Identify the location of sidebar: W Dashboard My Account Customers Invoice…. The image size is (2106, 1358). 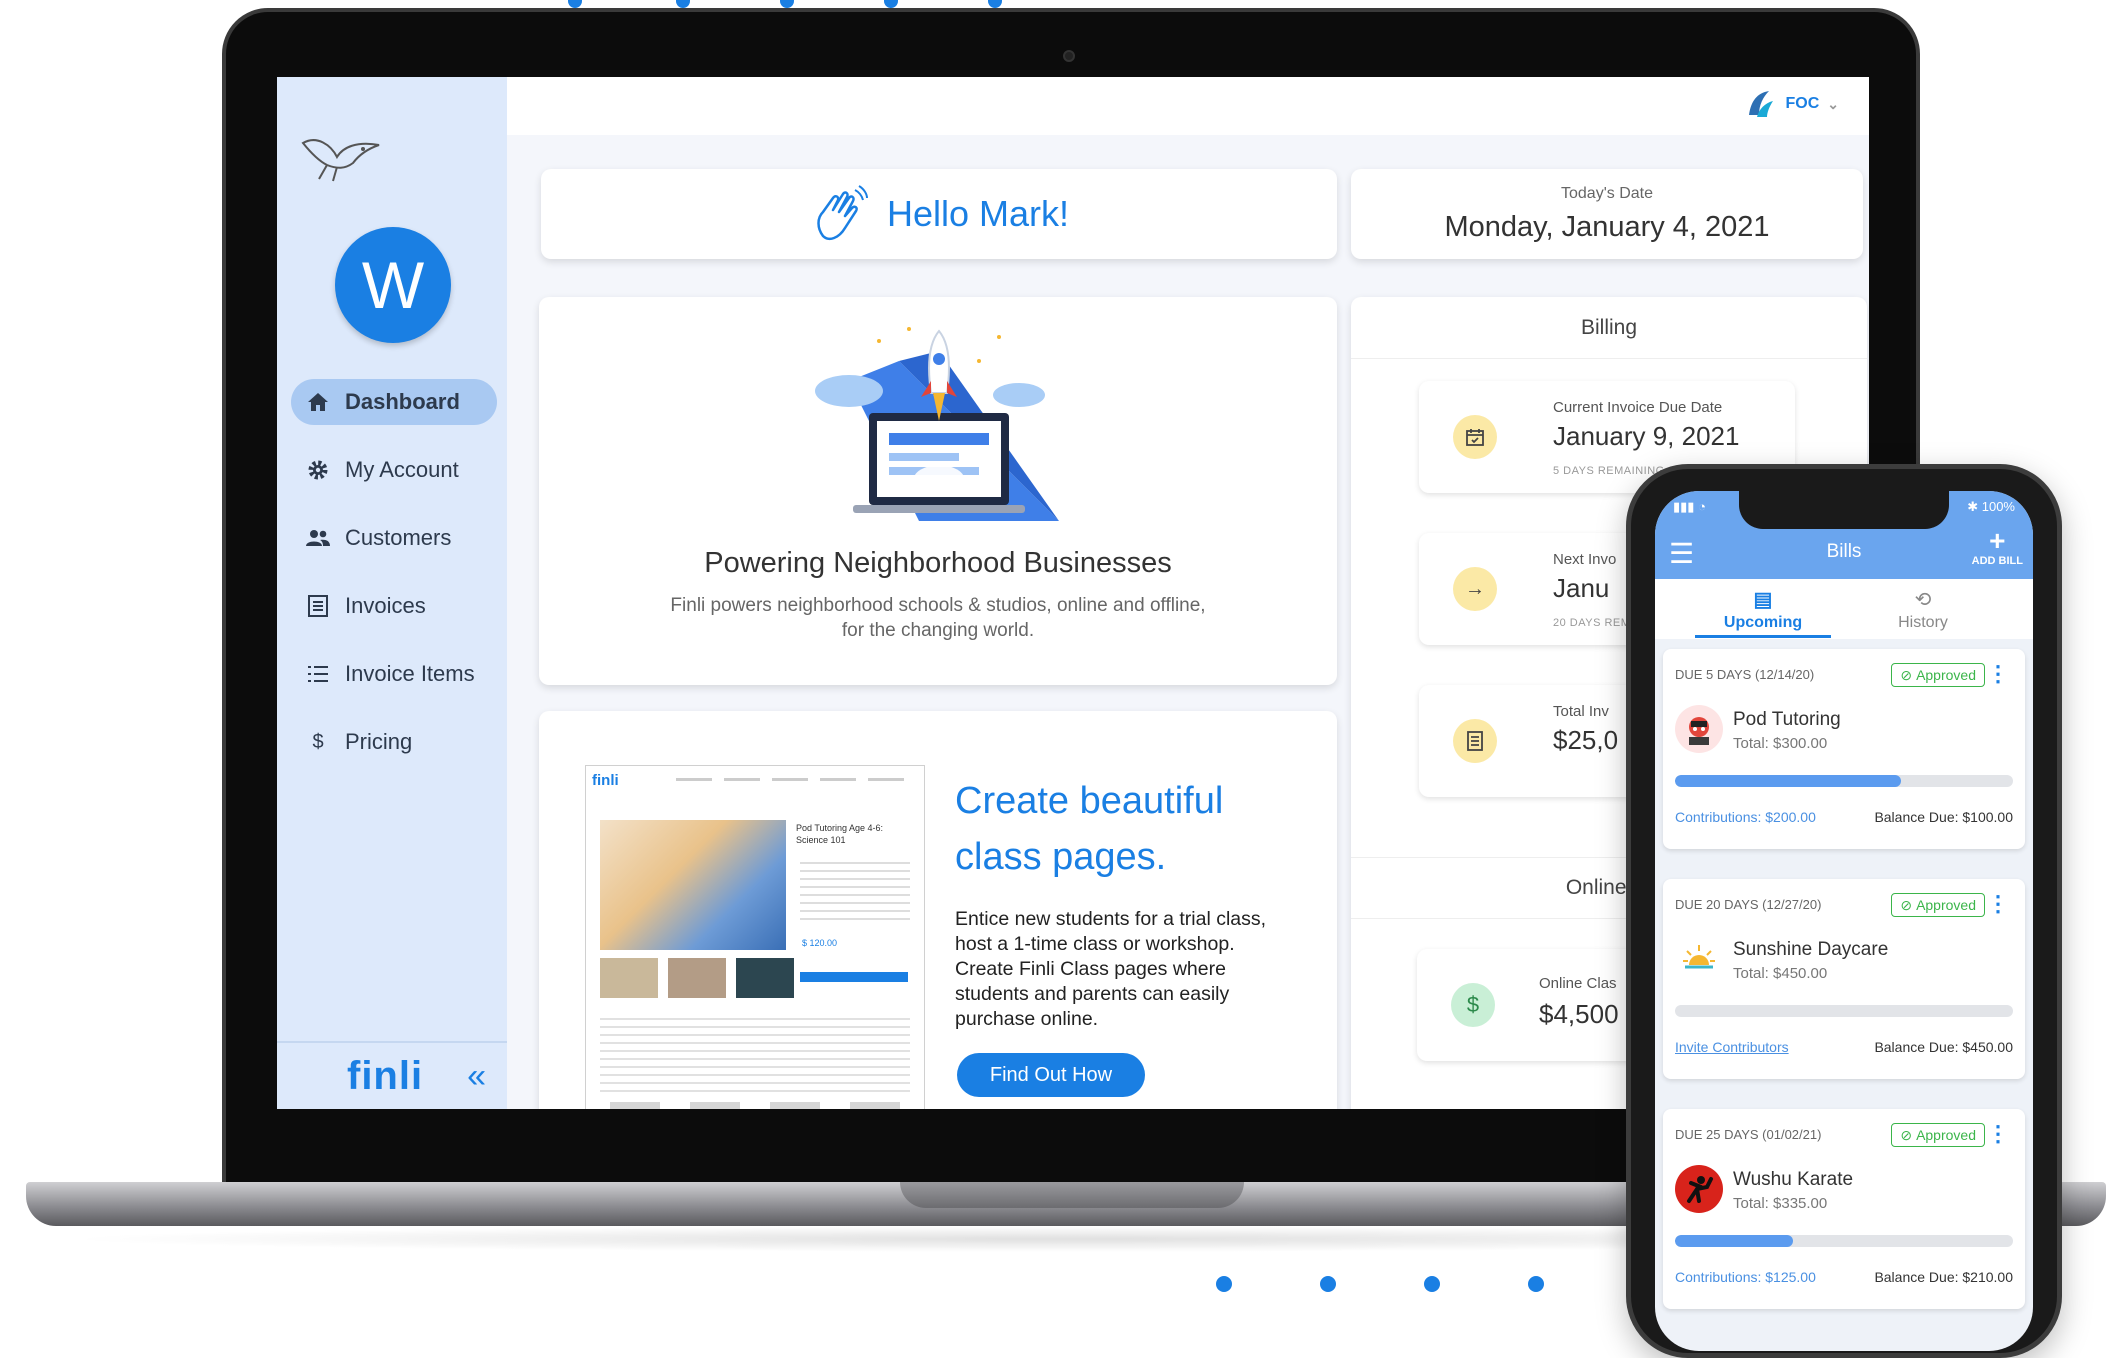
(392, 593).